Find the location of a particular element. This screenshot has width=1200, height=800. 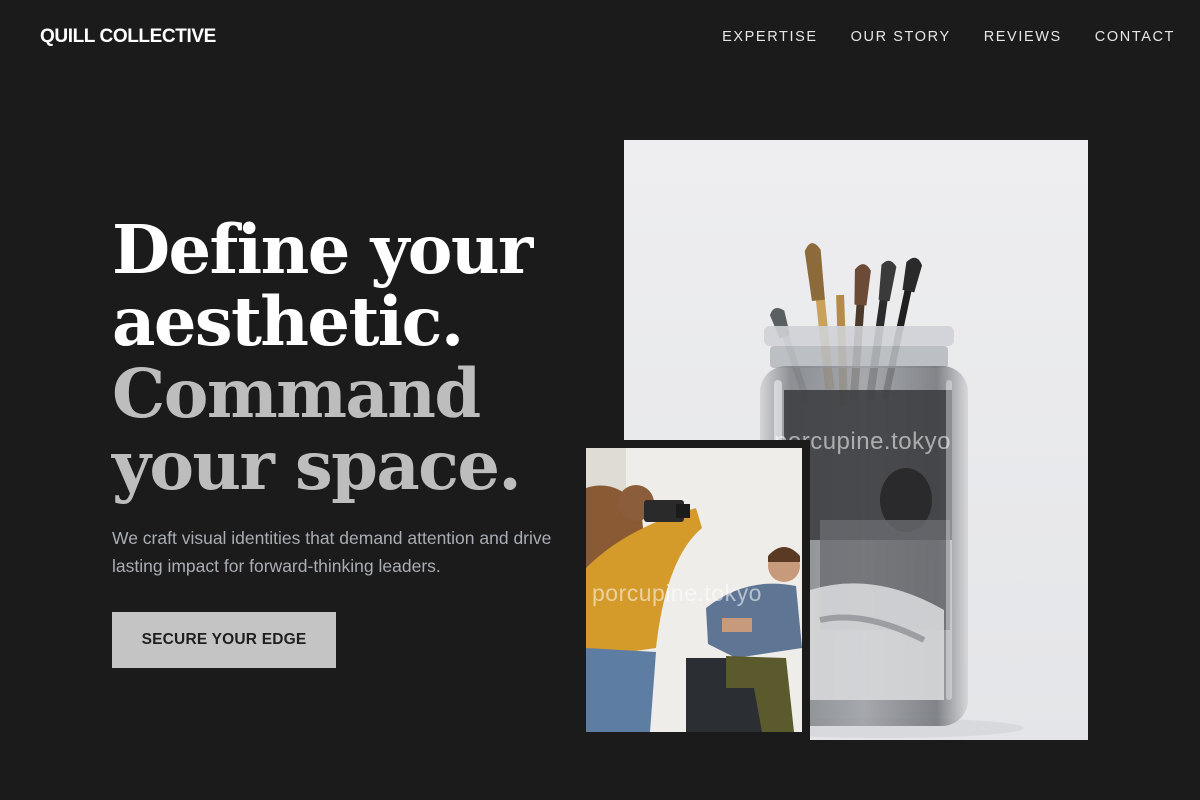

main-nav: EXPERTISE OUR STORY REVIEWS CONTACT is located at coordinates (948, 37).